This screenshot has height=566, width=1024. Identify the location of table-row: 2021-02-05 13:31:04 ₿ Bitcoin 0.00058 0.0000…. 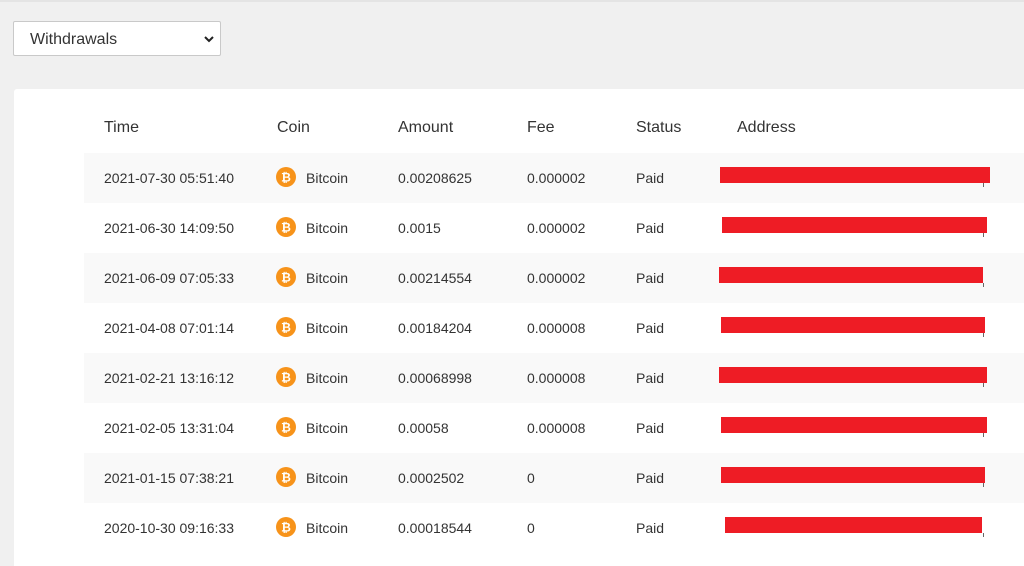
(554, 428).